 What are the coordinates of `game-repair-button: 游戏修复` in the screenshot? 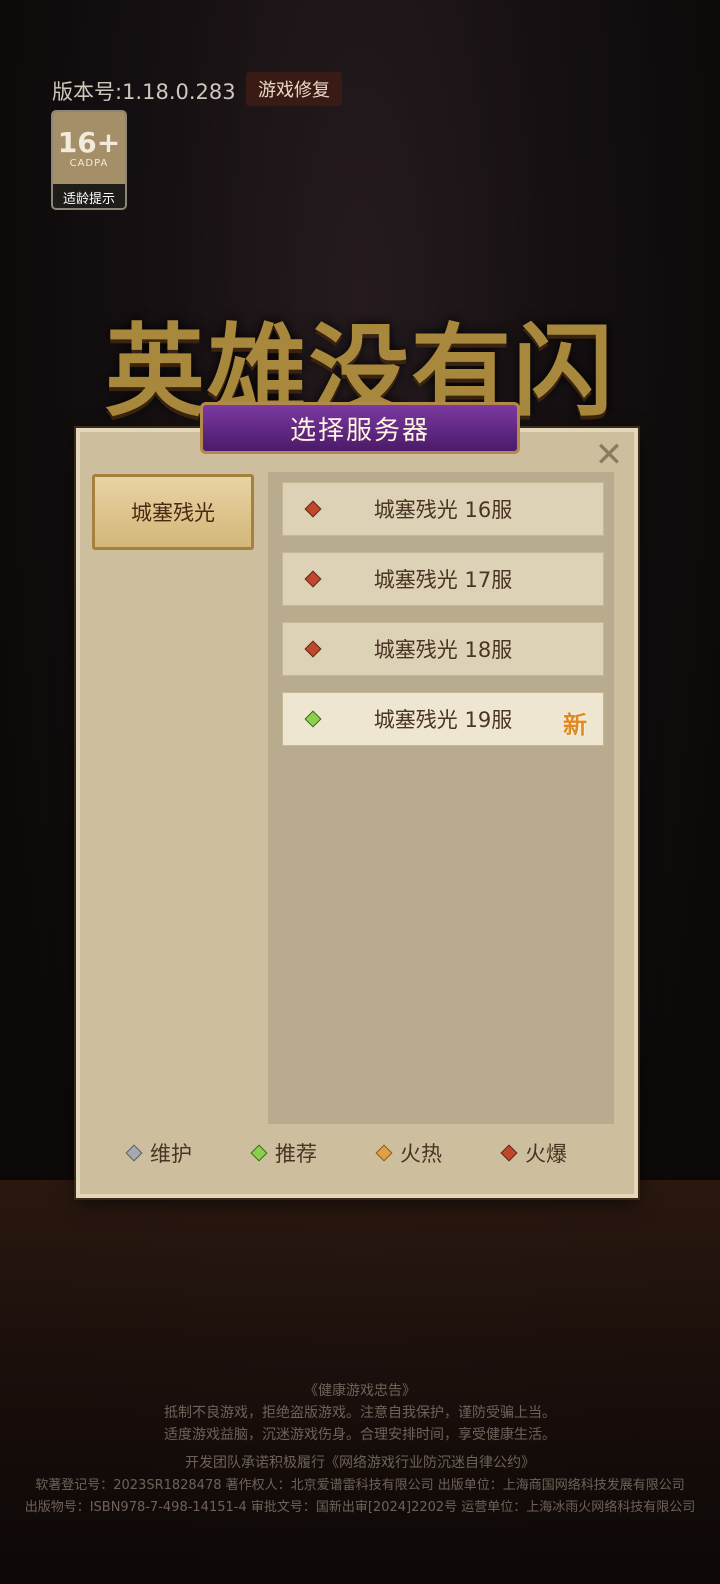 It's located at (294, 89).